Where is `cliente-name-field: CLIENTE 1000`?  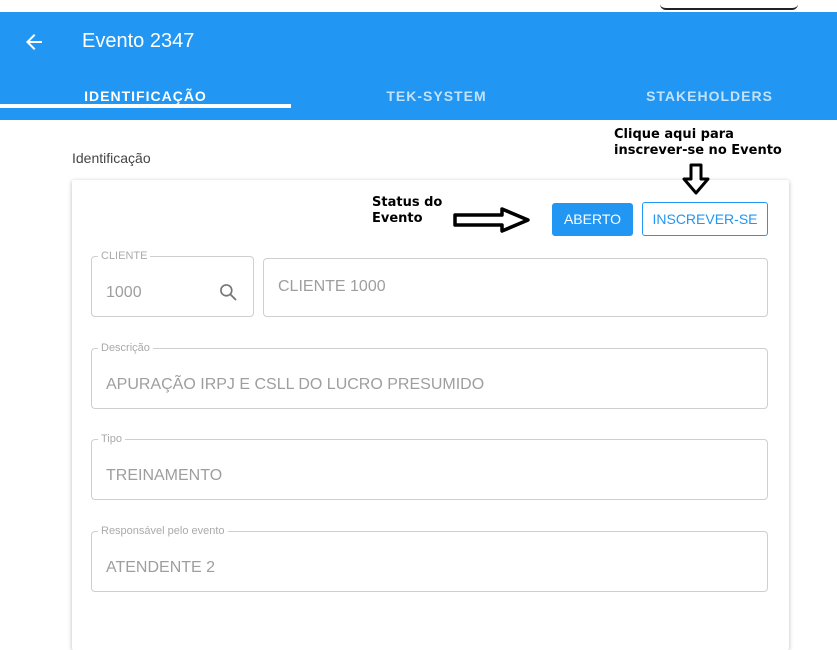 cliente-name-field: CLIENTE 1000 is located at coordinates (515, 287).